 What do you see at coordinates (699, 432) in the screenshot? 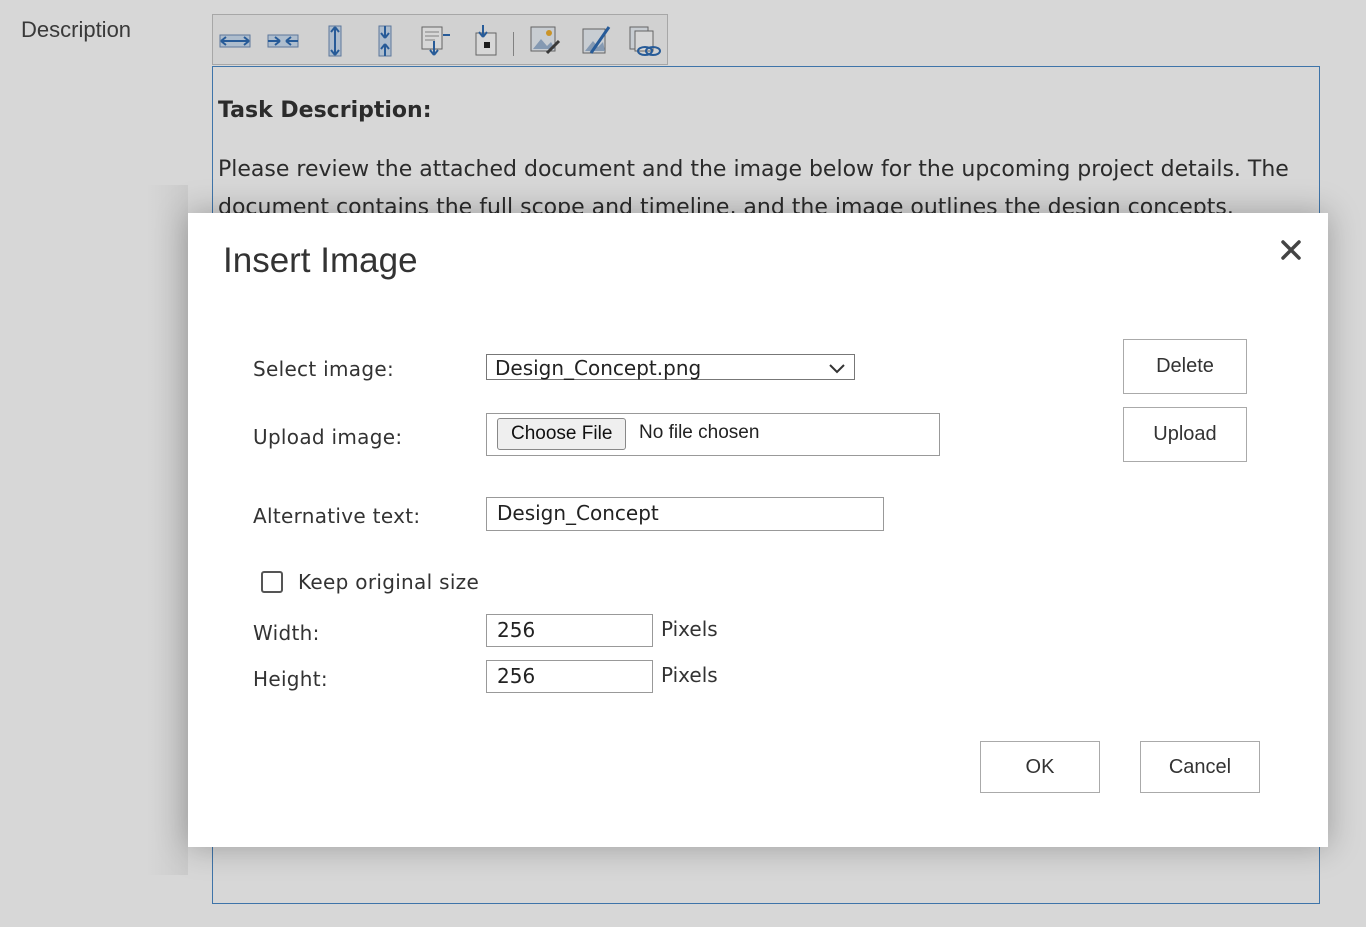
I see `file-status-text: No file chosen` at bounding box center [699, 432].